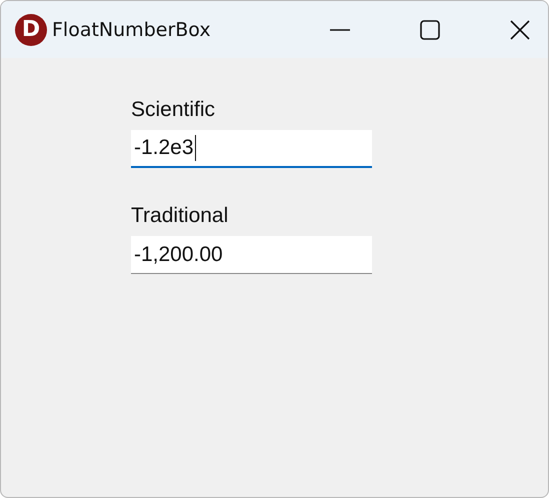 This screenshot has height=498, width=549. What do you see at coordinates (430, 30) in the screenshot?
I see `maximize-icon` at bounding box center [430, 30].